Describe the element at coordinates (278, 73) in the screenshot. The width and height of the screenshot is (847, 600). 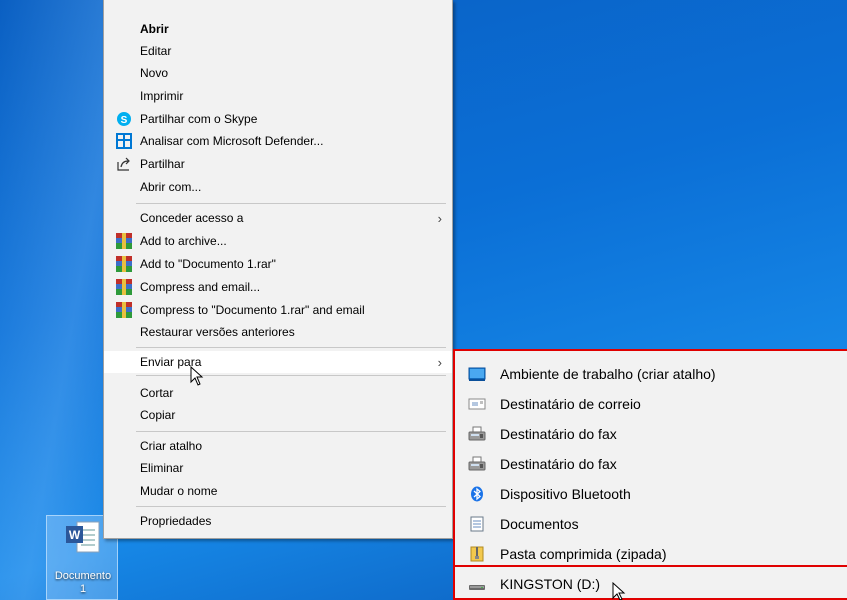
I see `menu-item-novo: Novo` at that location.